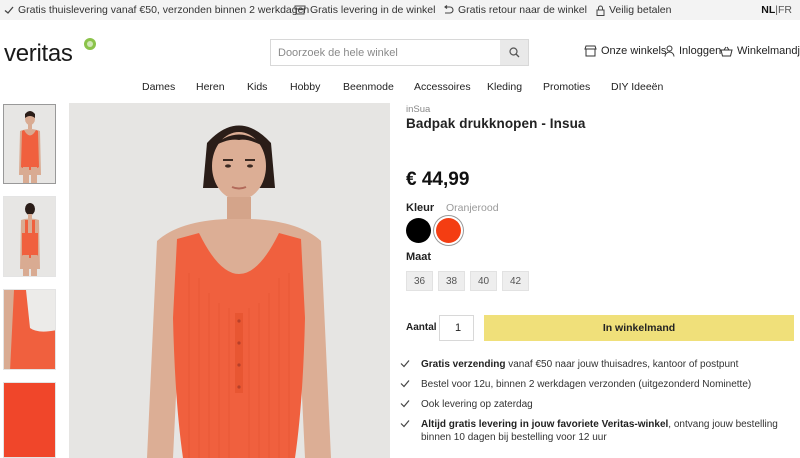  What do you see at coordinates (442, 87) in the screenshot?
I see `nav-item-accessoires: Accessoires` at bounding box center [442, 87].